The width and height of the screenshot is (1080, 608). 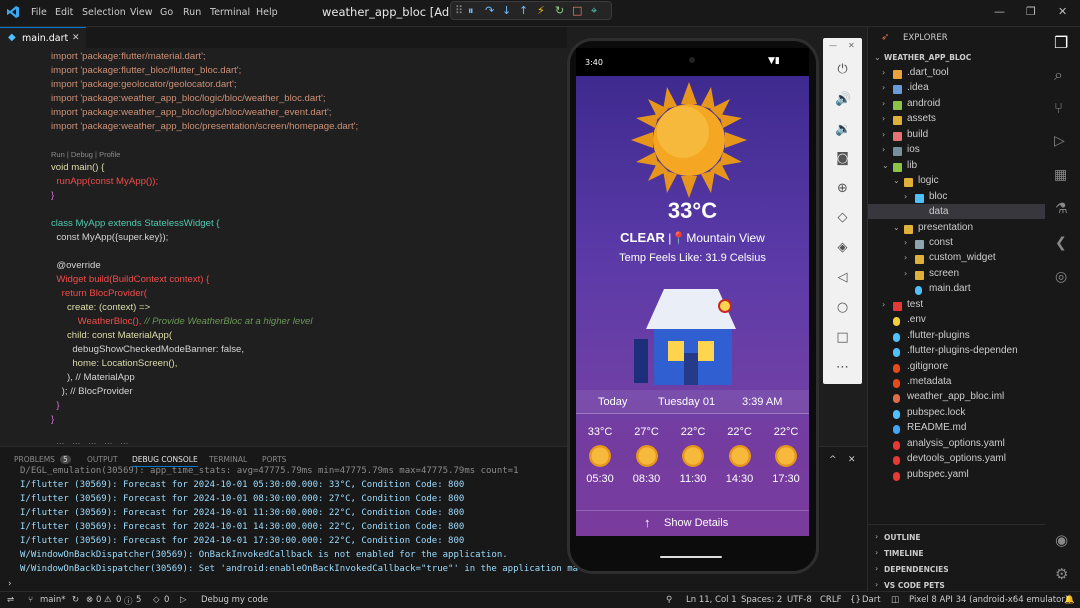 I want to click on remote-indicator-icon: ⇌, so click(x=10, y=600).